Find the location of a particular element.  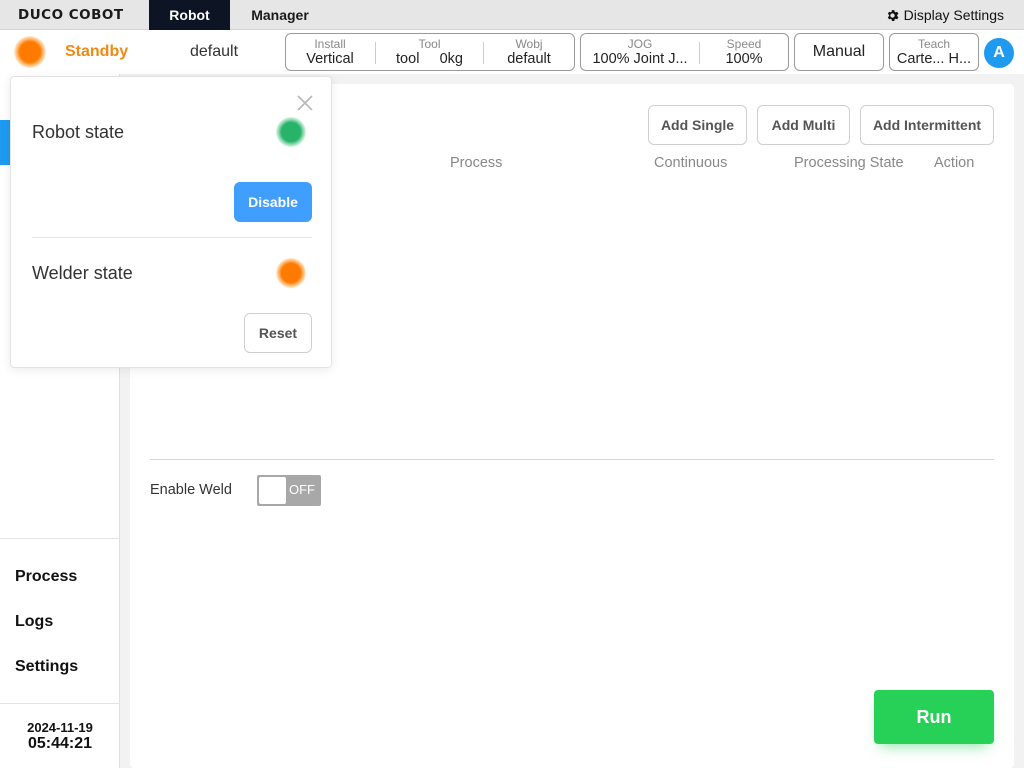

current-time: 05:44:21 is located at coordinates (60, 743).